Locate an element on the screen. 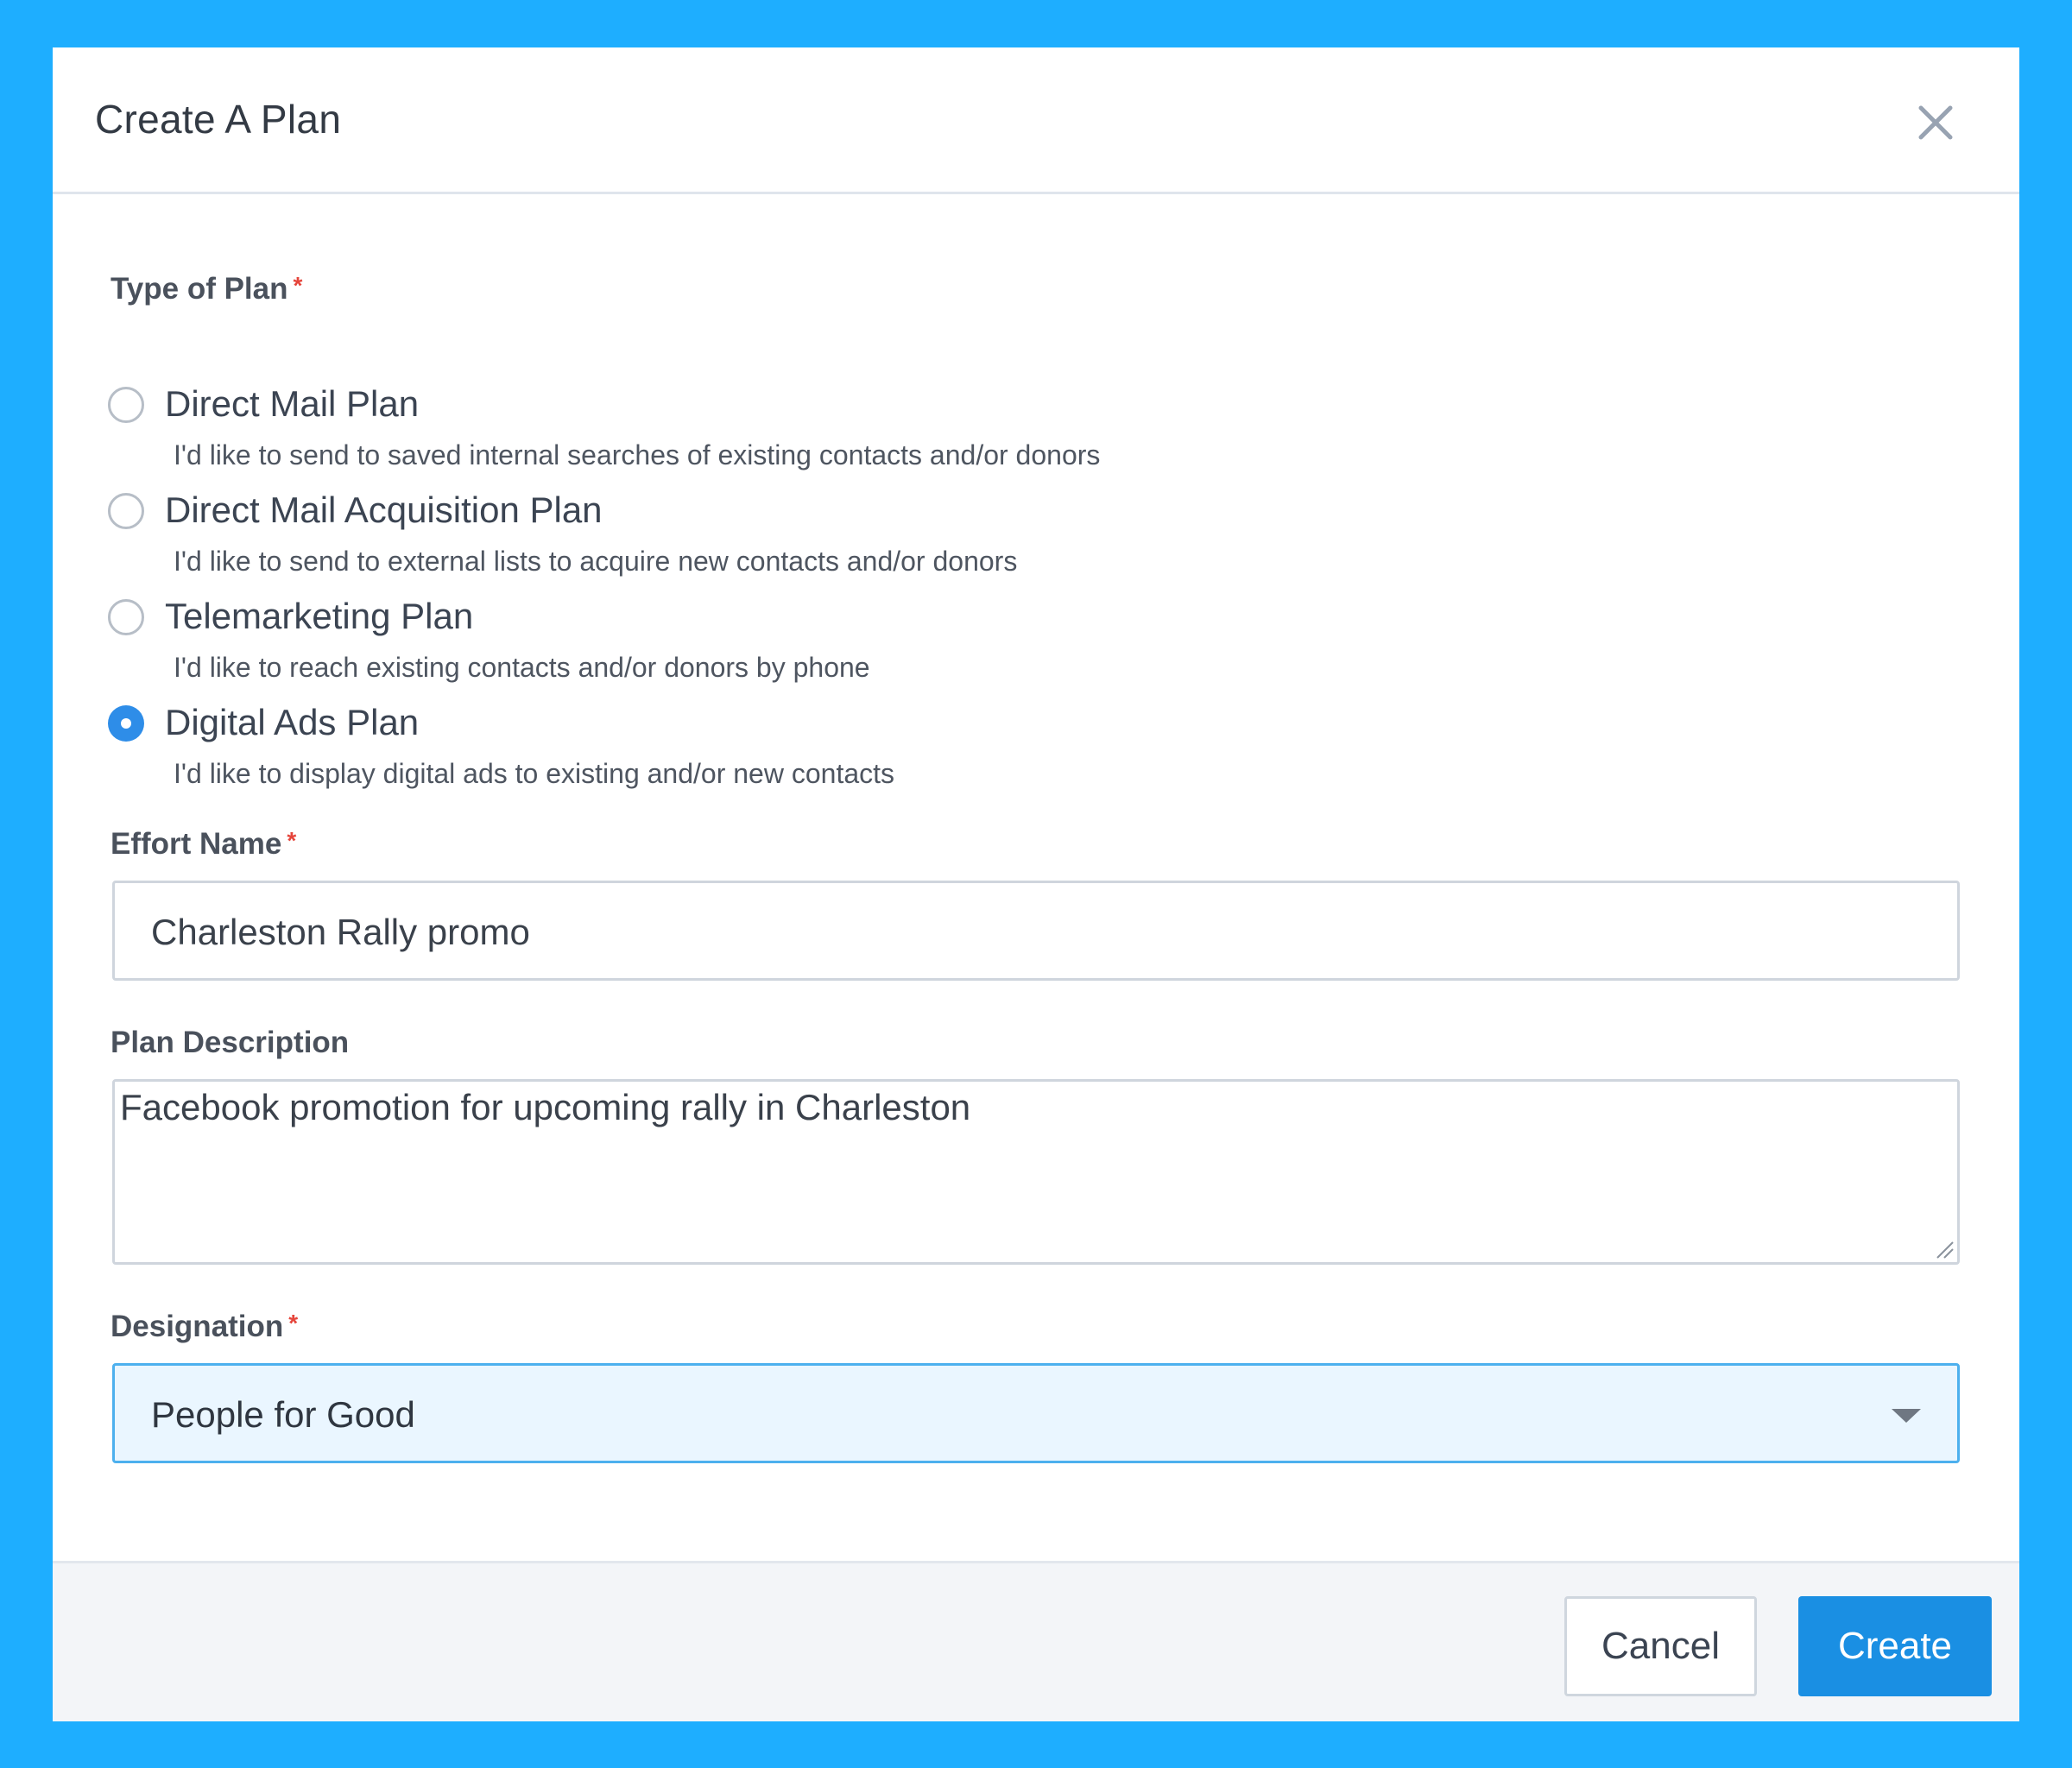 This screenshot has height=1768, width=2072. radio-label: Direct Mail Acquisition Plan is located at coordinates (384, 510).